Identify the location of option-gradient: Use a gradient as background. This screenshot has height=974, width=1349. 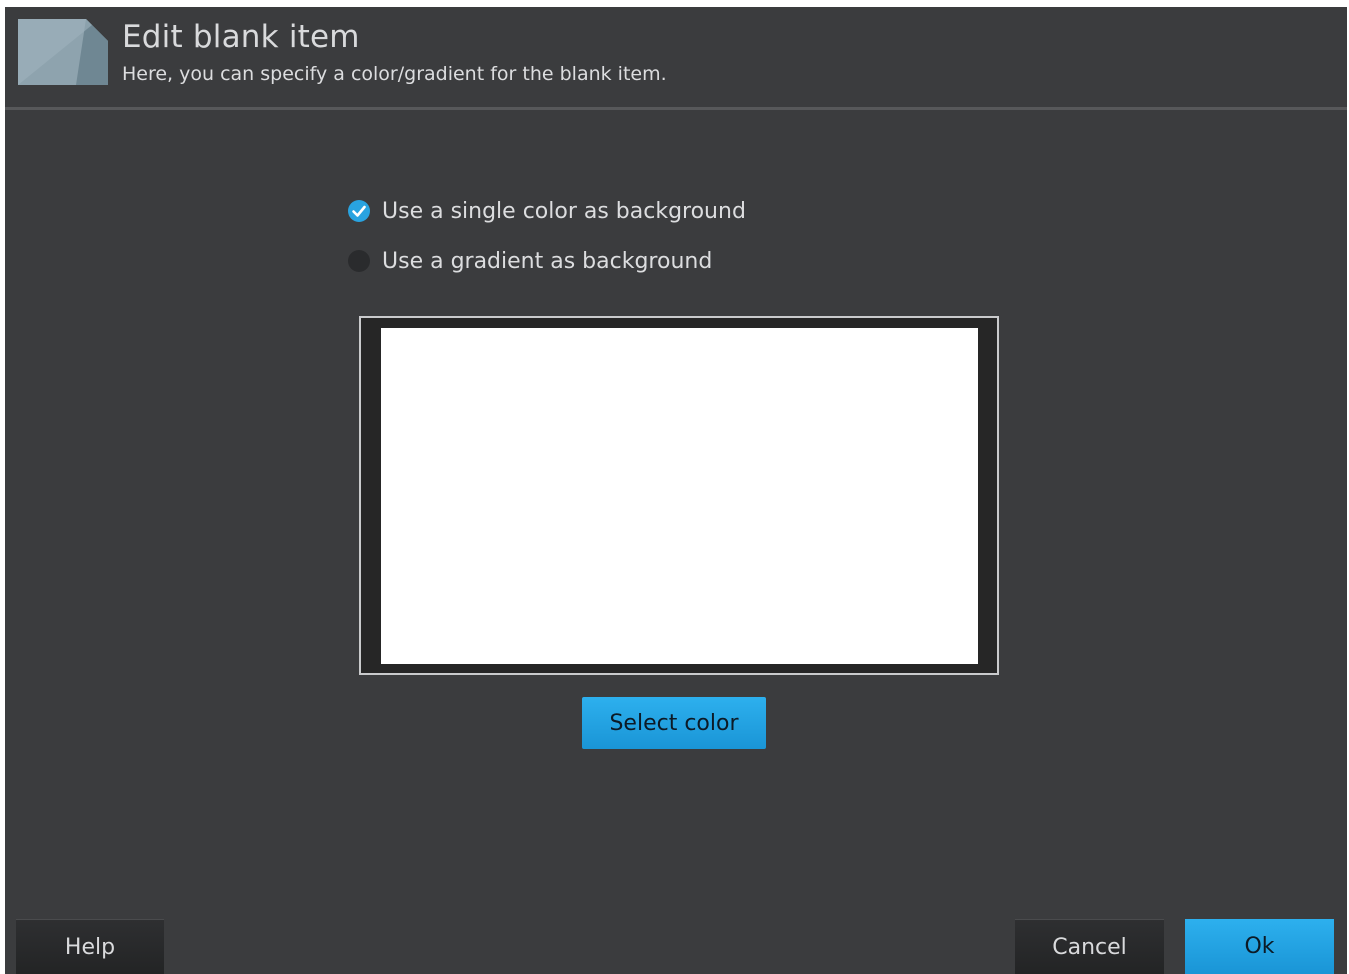
(530, 261).